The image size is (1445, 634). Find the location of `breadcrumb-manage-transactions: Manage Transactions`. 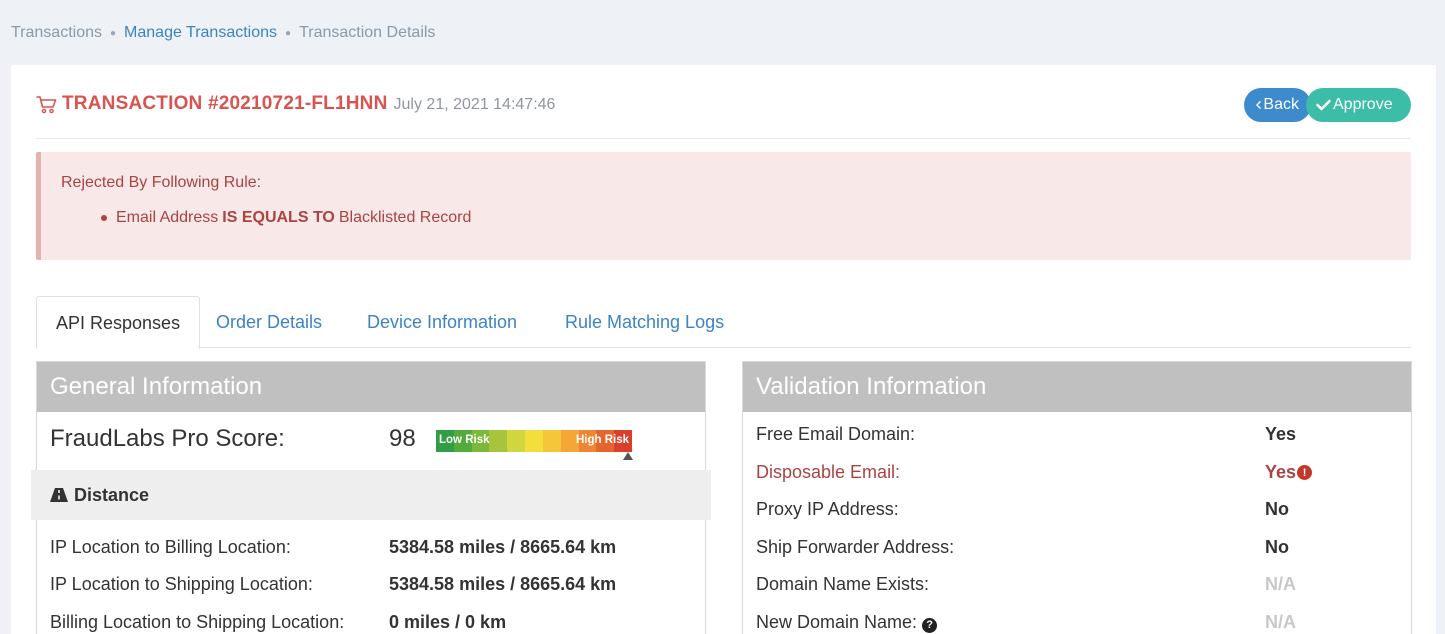

breadcrumb-manage-transactions: Manage Transactions is located at coordinates (200, 33).